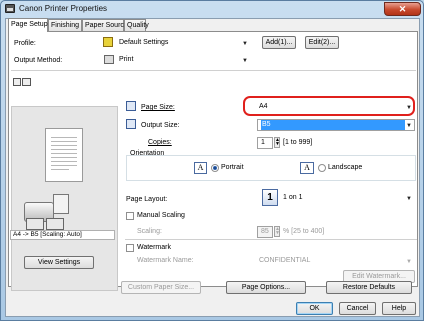 The width and height of the screenshot is (424, 321). I want to click on scaling-range: % [25 to 400], so click(304, 231).